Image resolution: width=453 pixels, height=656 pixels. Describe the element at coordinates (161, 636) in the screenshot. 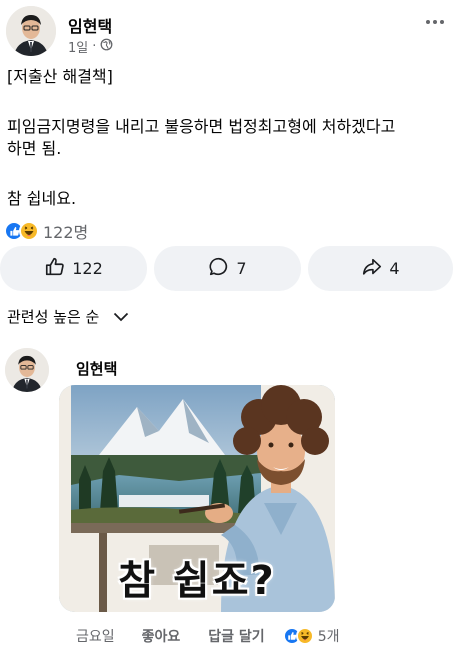

I see `comment-like-button: 좋아요` at that location.